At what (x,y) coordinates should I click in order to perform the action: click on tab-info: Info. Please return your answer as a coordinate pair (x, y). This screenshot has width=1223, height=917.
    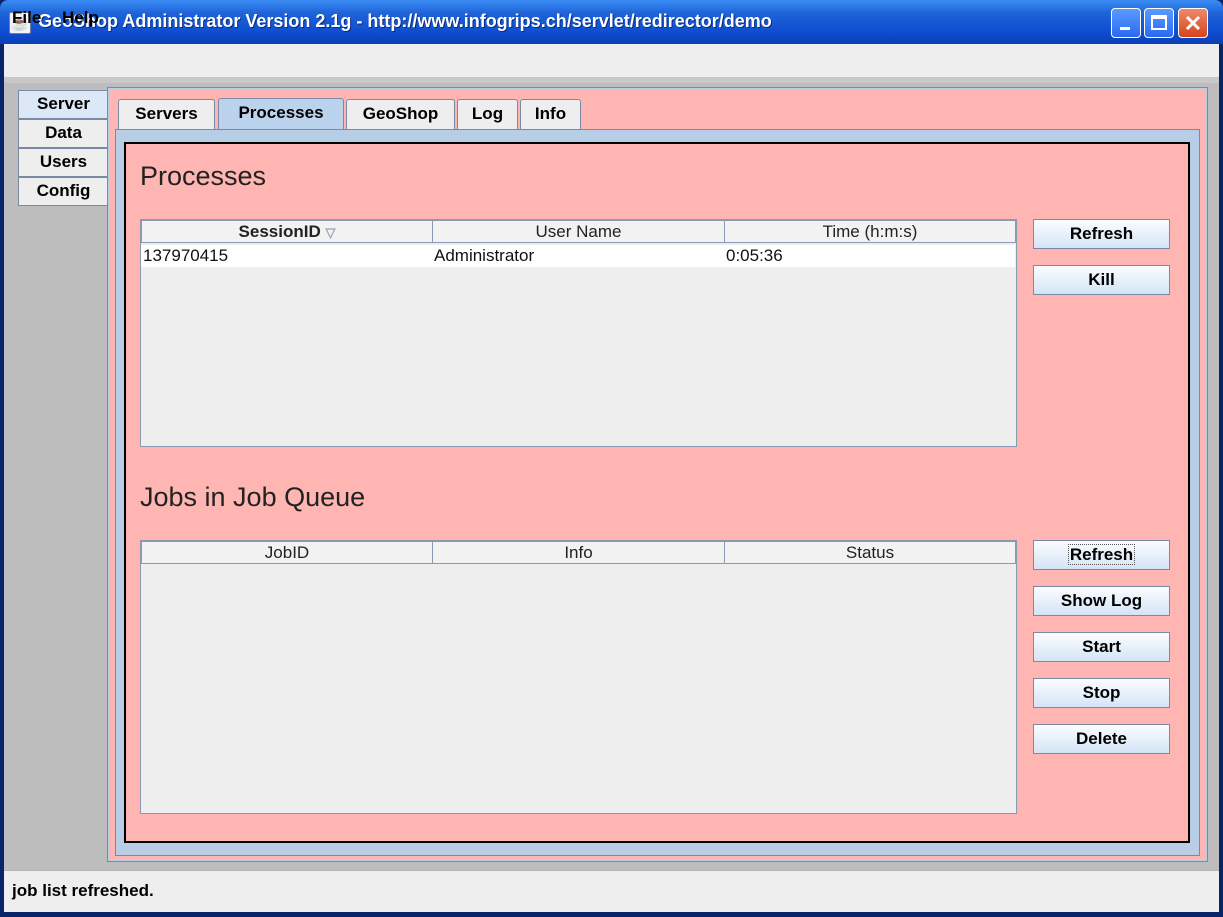
    Looking at the image, I should click on (550, 114).